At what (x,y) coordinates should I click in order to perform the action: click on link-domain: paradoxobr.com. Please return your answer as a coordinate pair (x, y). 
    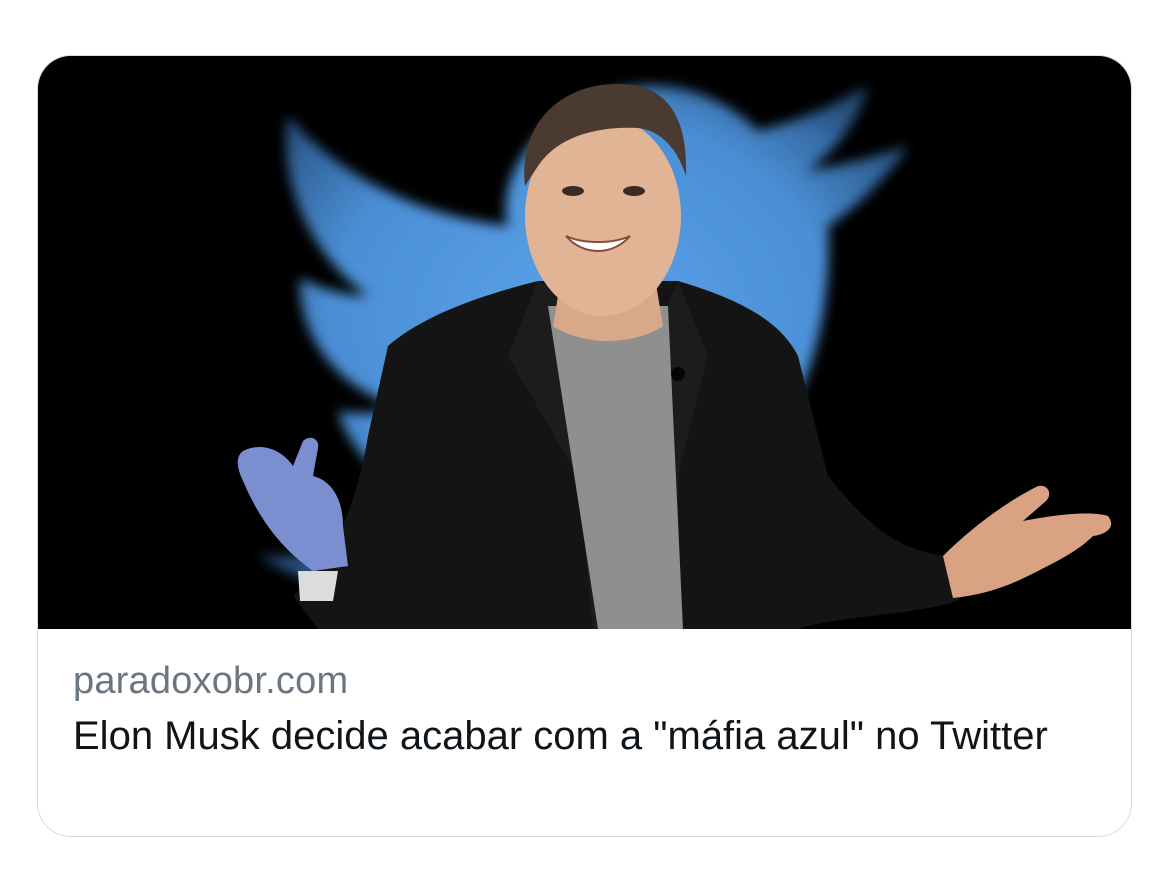
    Looking at the image, I should click on (211, 681).